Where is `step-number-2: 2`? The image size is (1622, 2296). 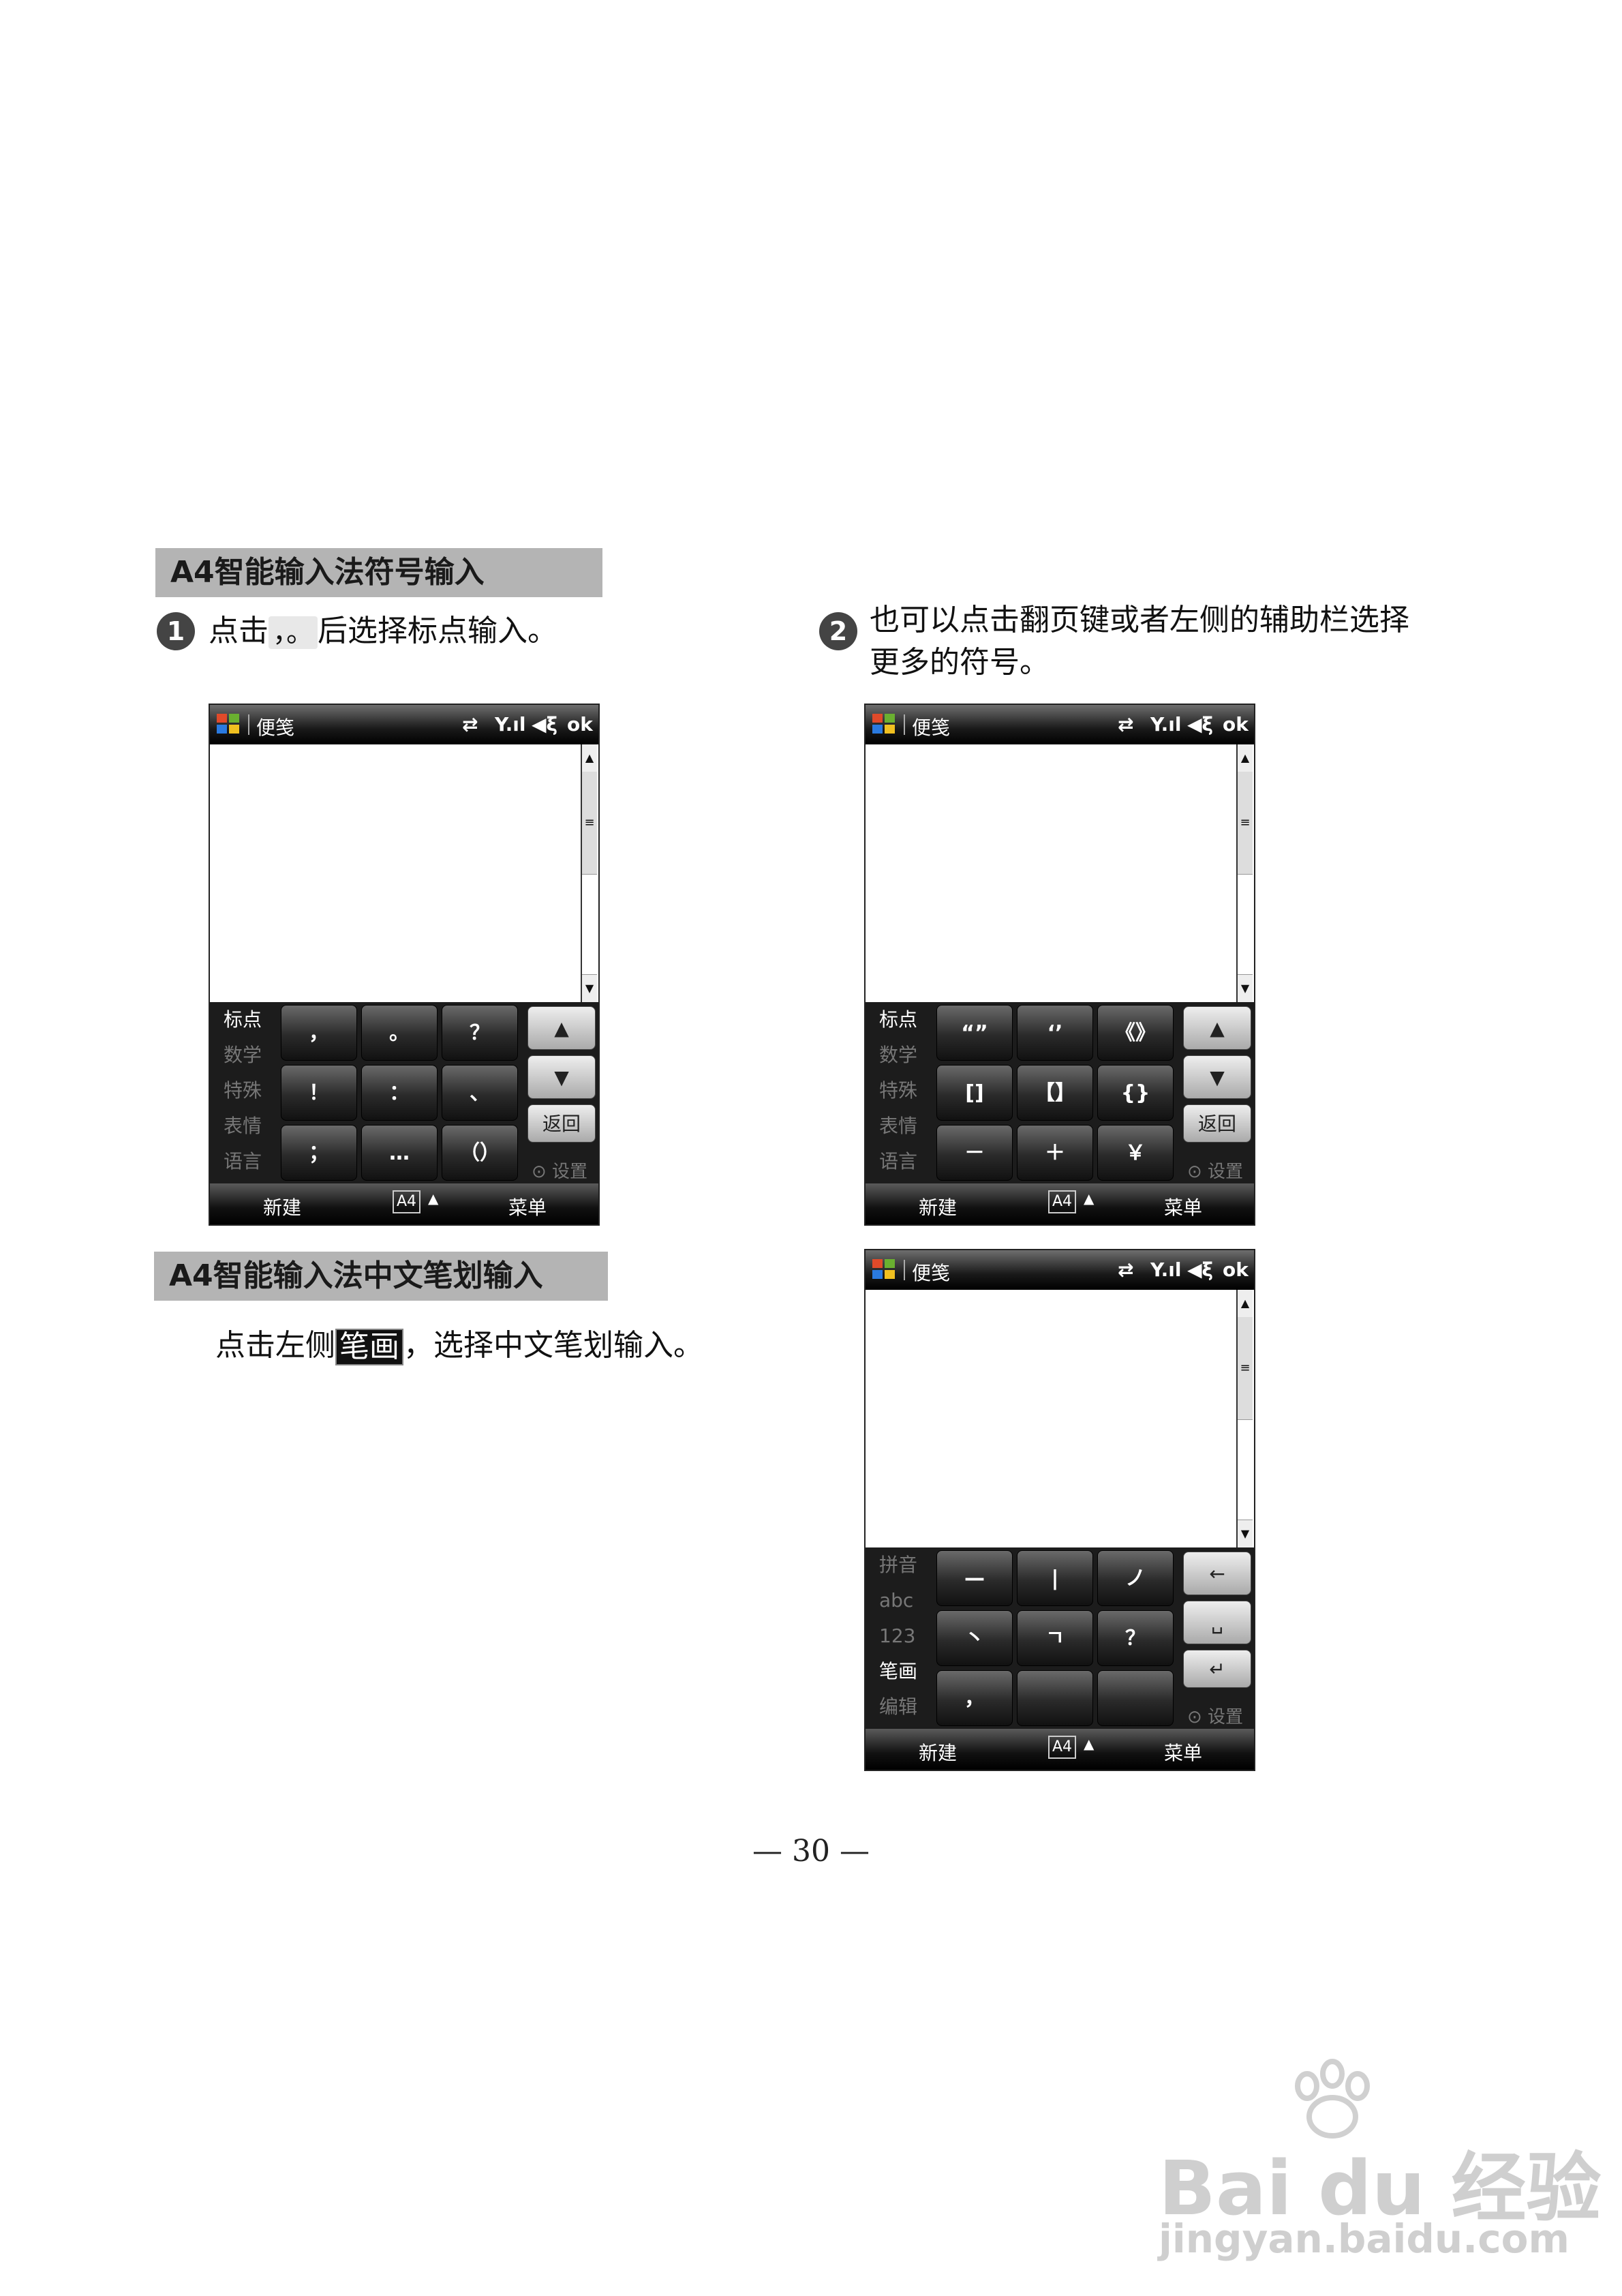
step-number-2: 2 is located at coordinates (838, 631).